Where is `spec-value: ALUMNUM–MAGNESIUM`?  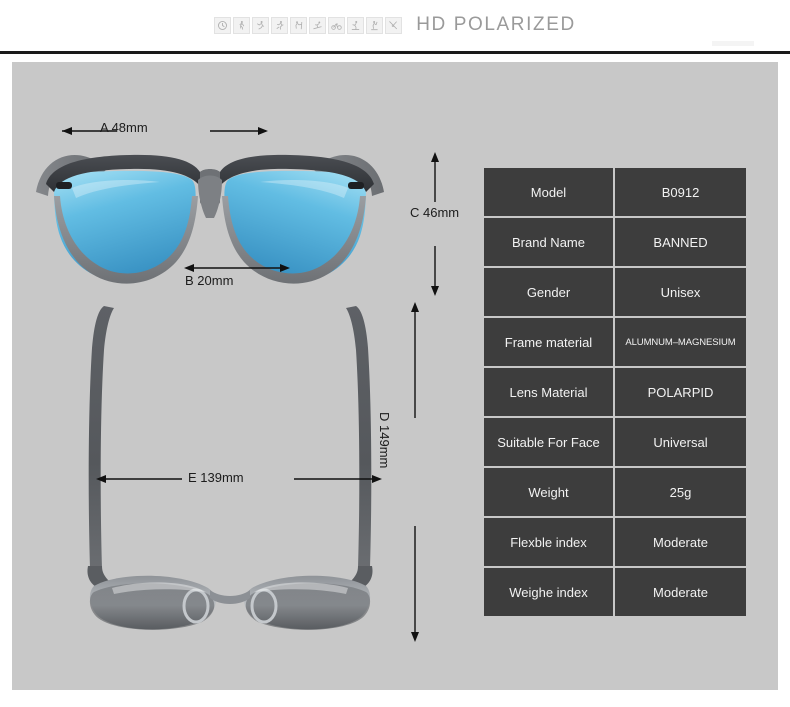 spec-value: ALUMNUM–MAGNESIUM is located at coordinates (680, 342).